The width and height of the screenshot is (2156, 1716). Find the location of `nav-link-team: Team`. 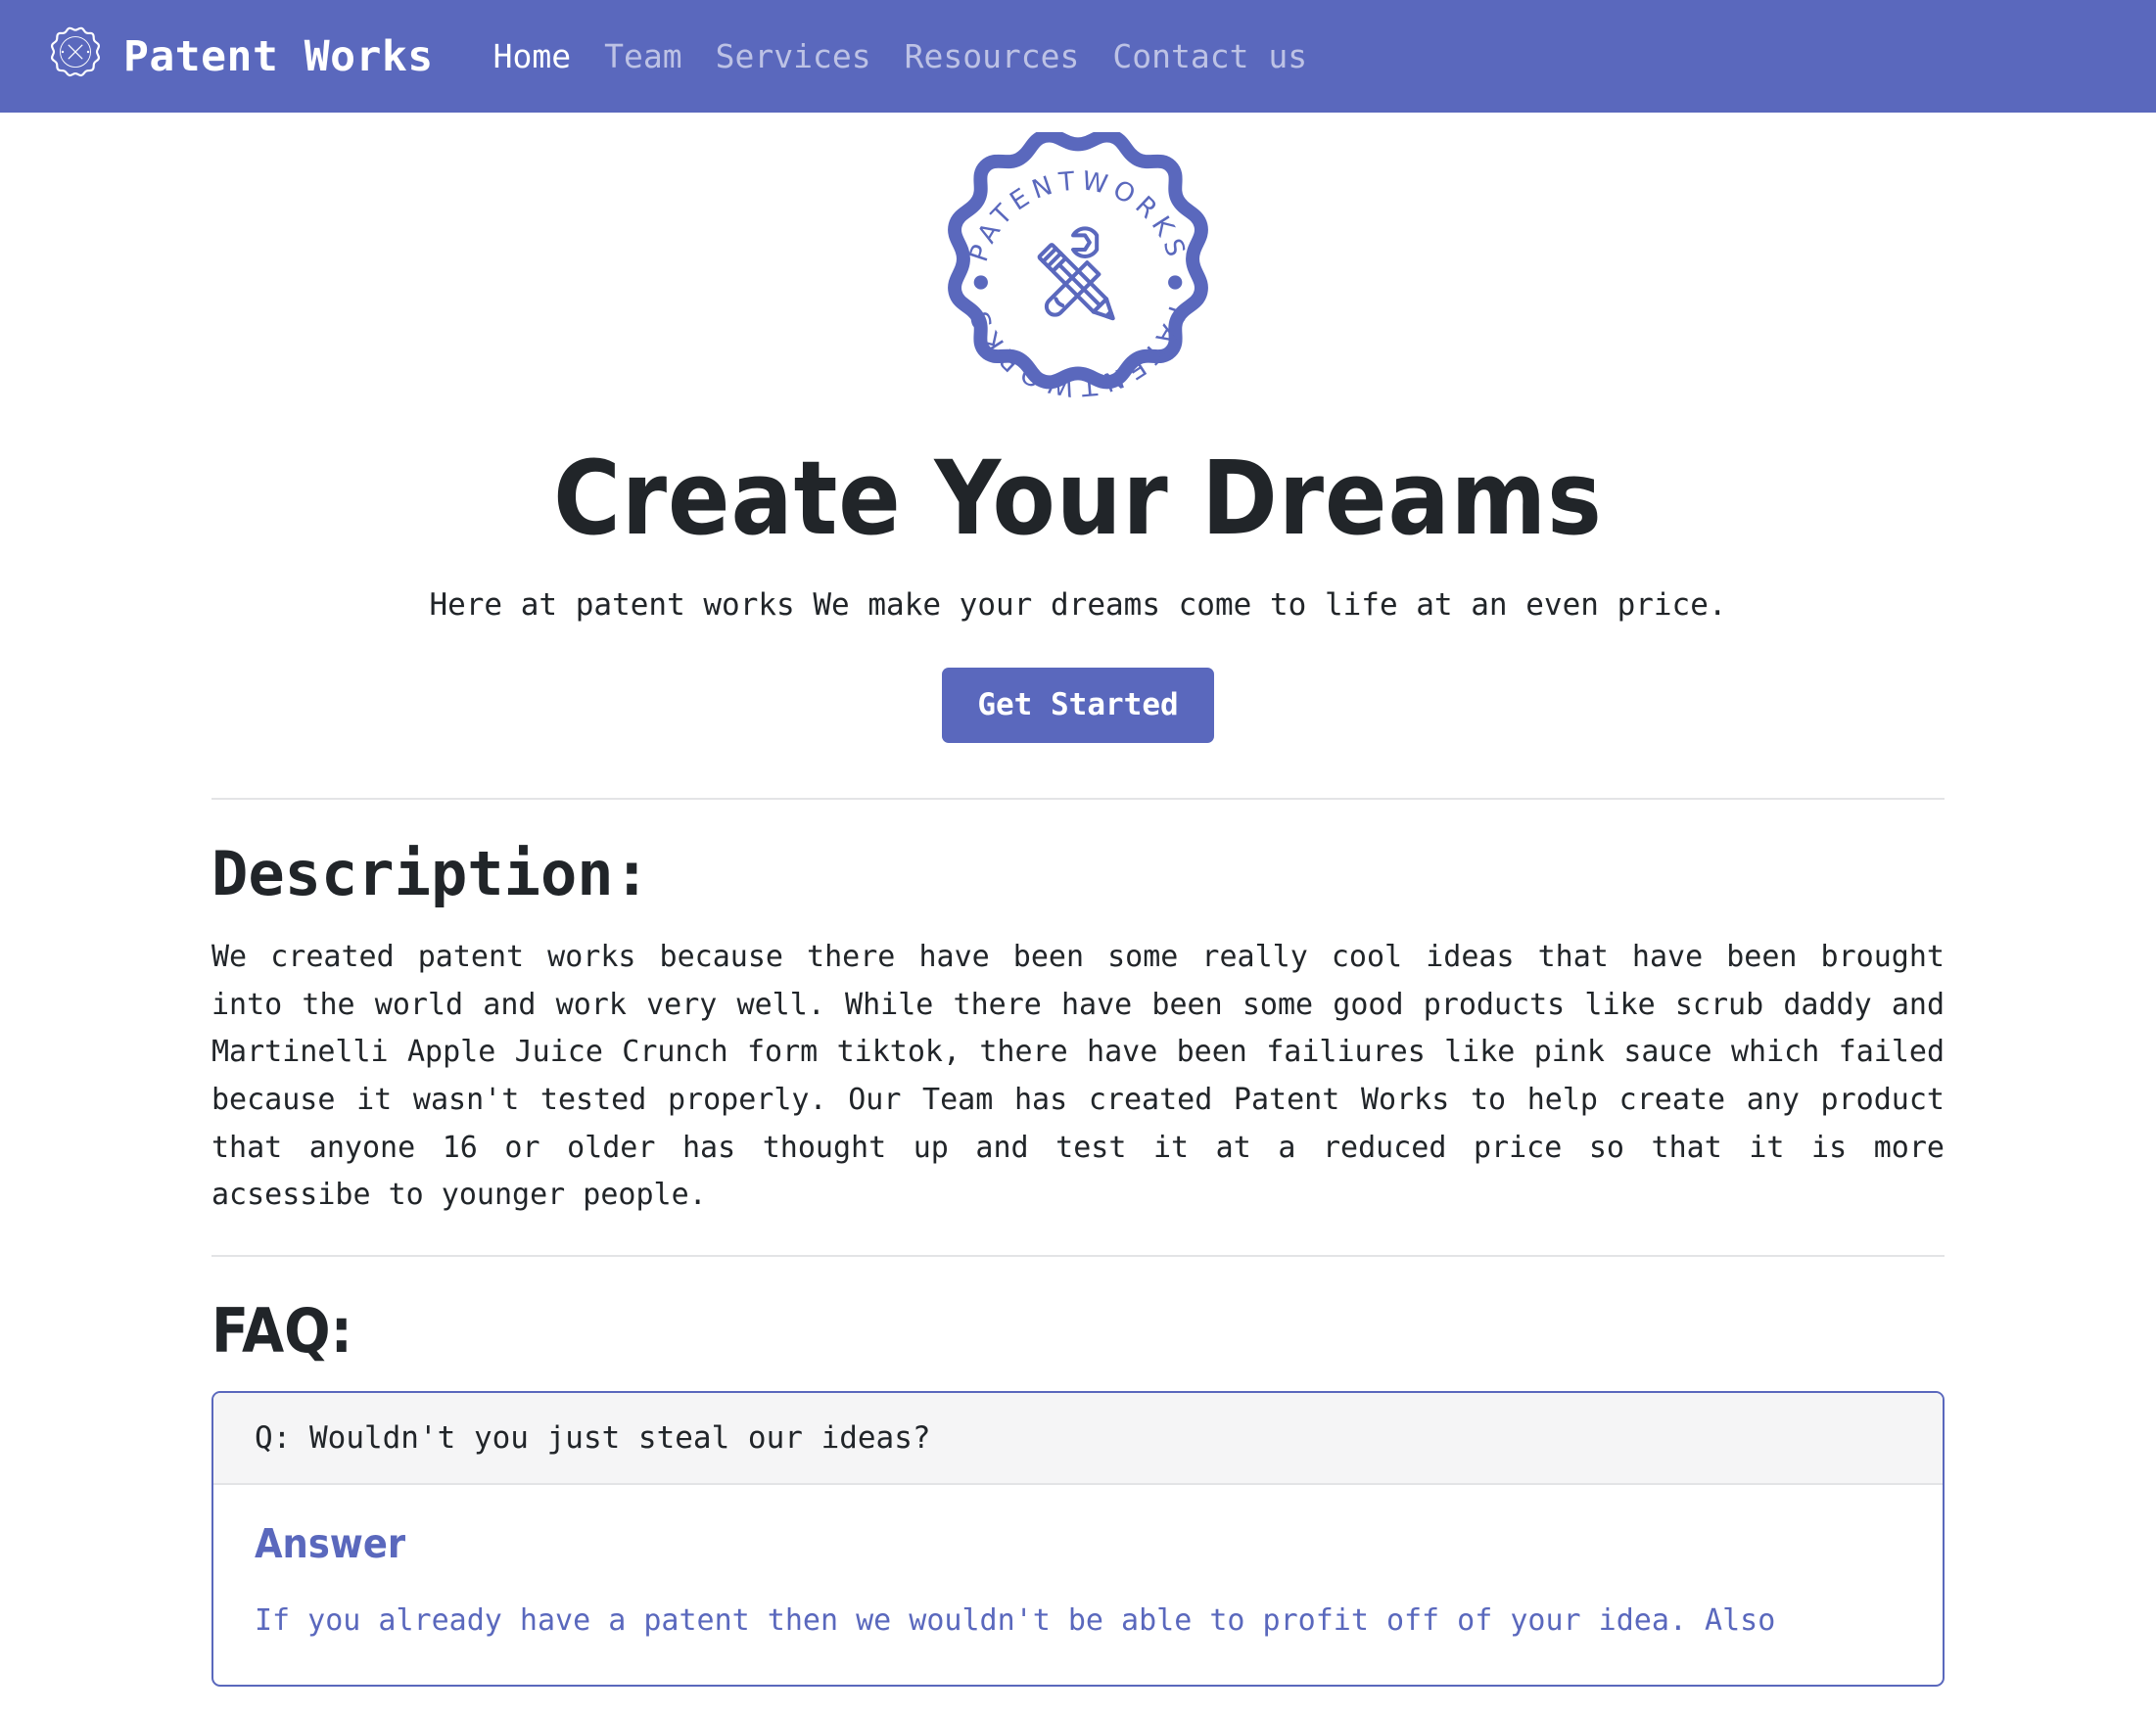

nav-link-team: Team is located at coordinates (643, 56).